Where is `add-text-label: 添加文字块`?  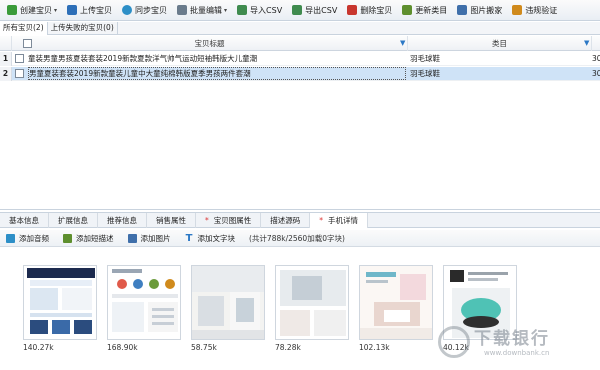 add-text-label: 添加文字块 is located at coordinates (216, 238).